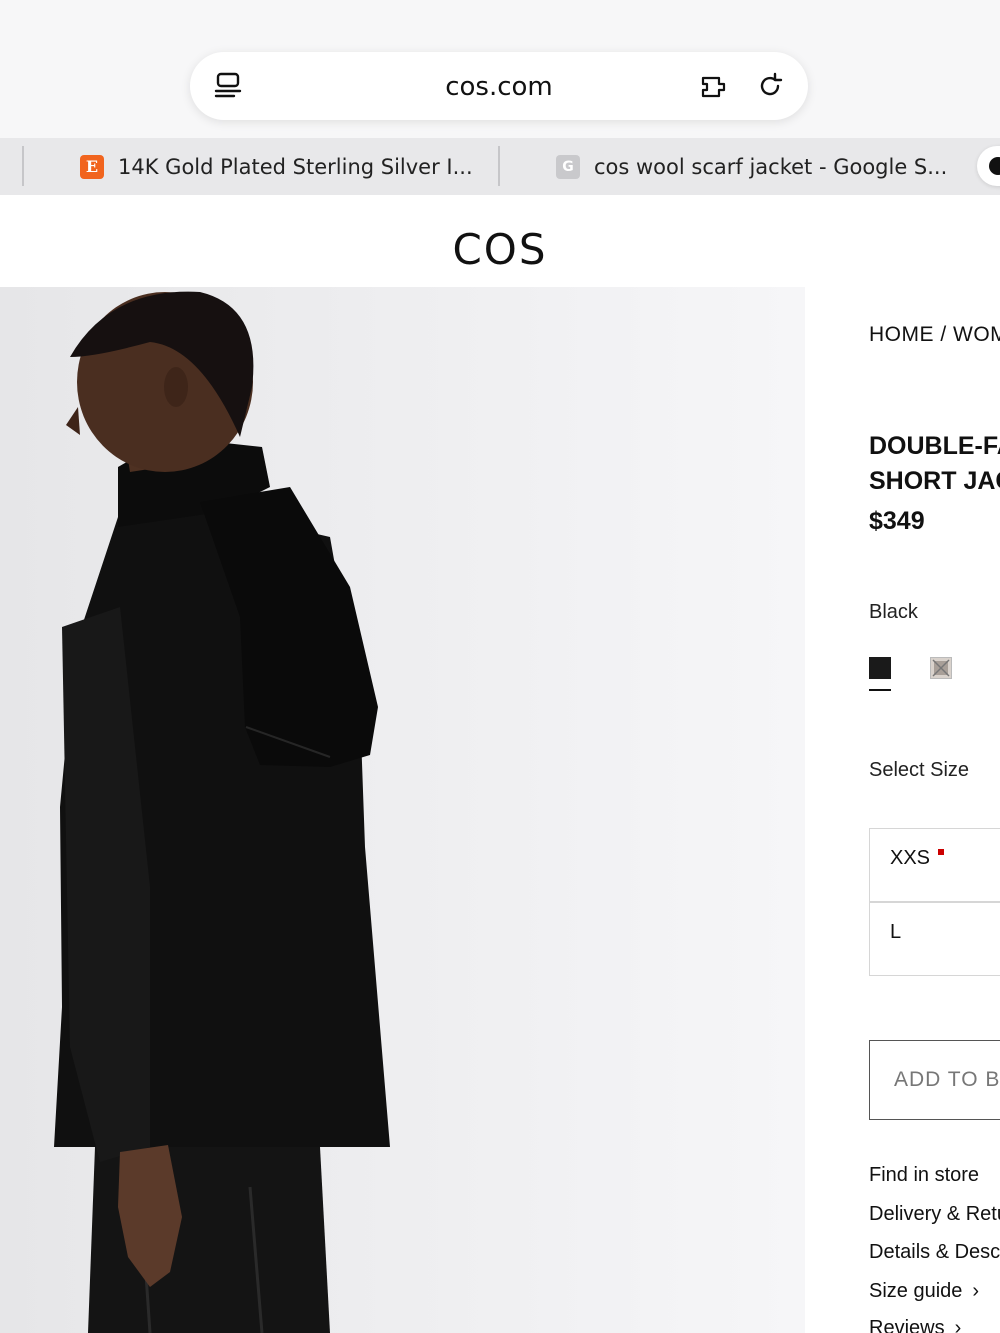 The height and width of the screenshot is (1333, 1000). I want to click on low-stock-indicator, so click(941, 852).